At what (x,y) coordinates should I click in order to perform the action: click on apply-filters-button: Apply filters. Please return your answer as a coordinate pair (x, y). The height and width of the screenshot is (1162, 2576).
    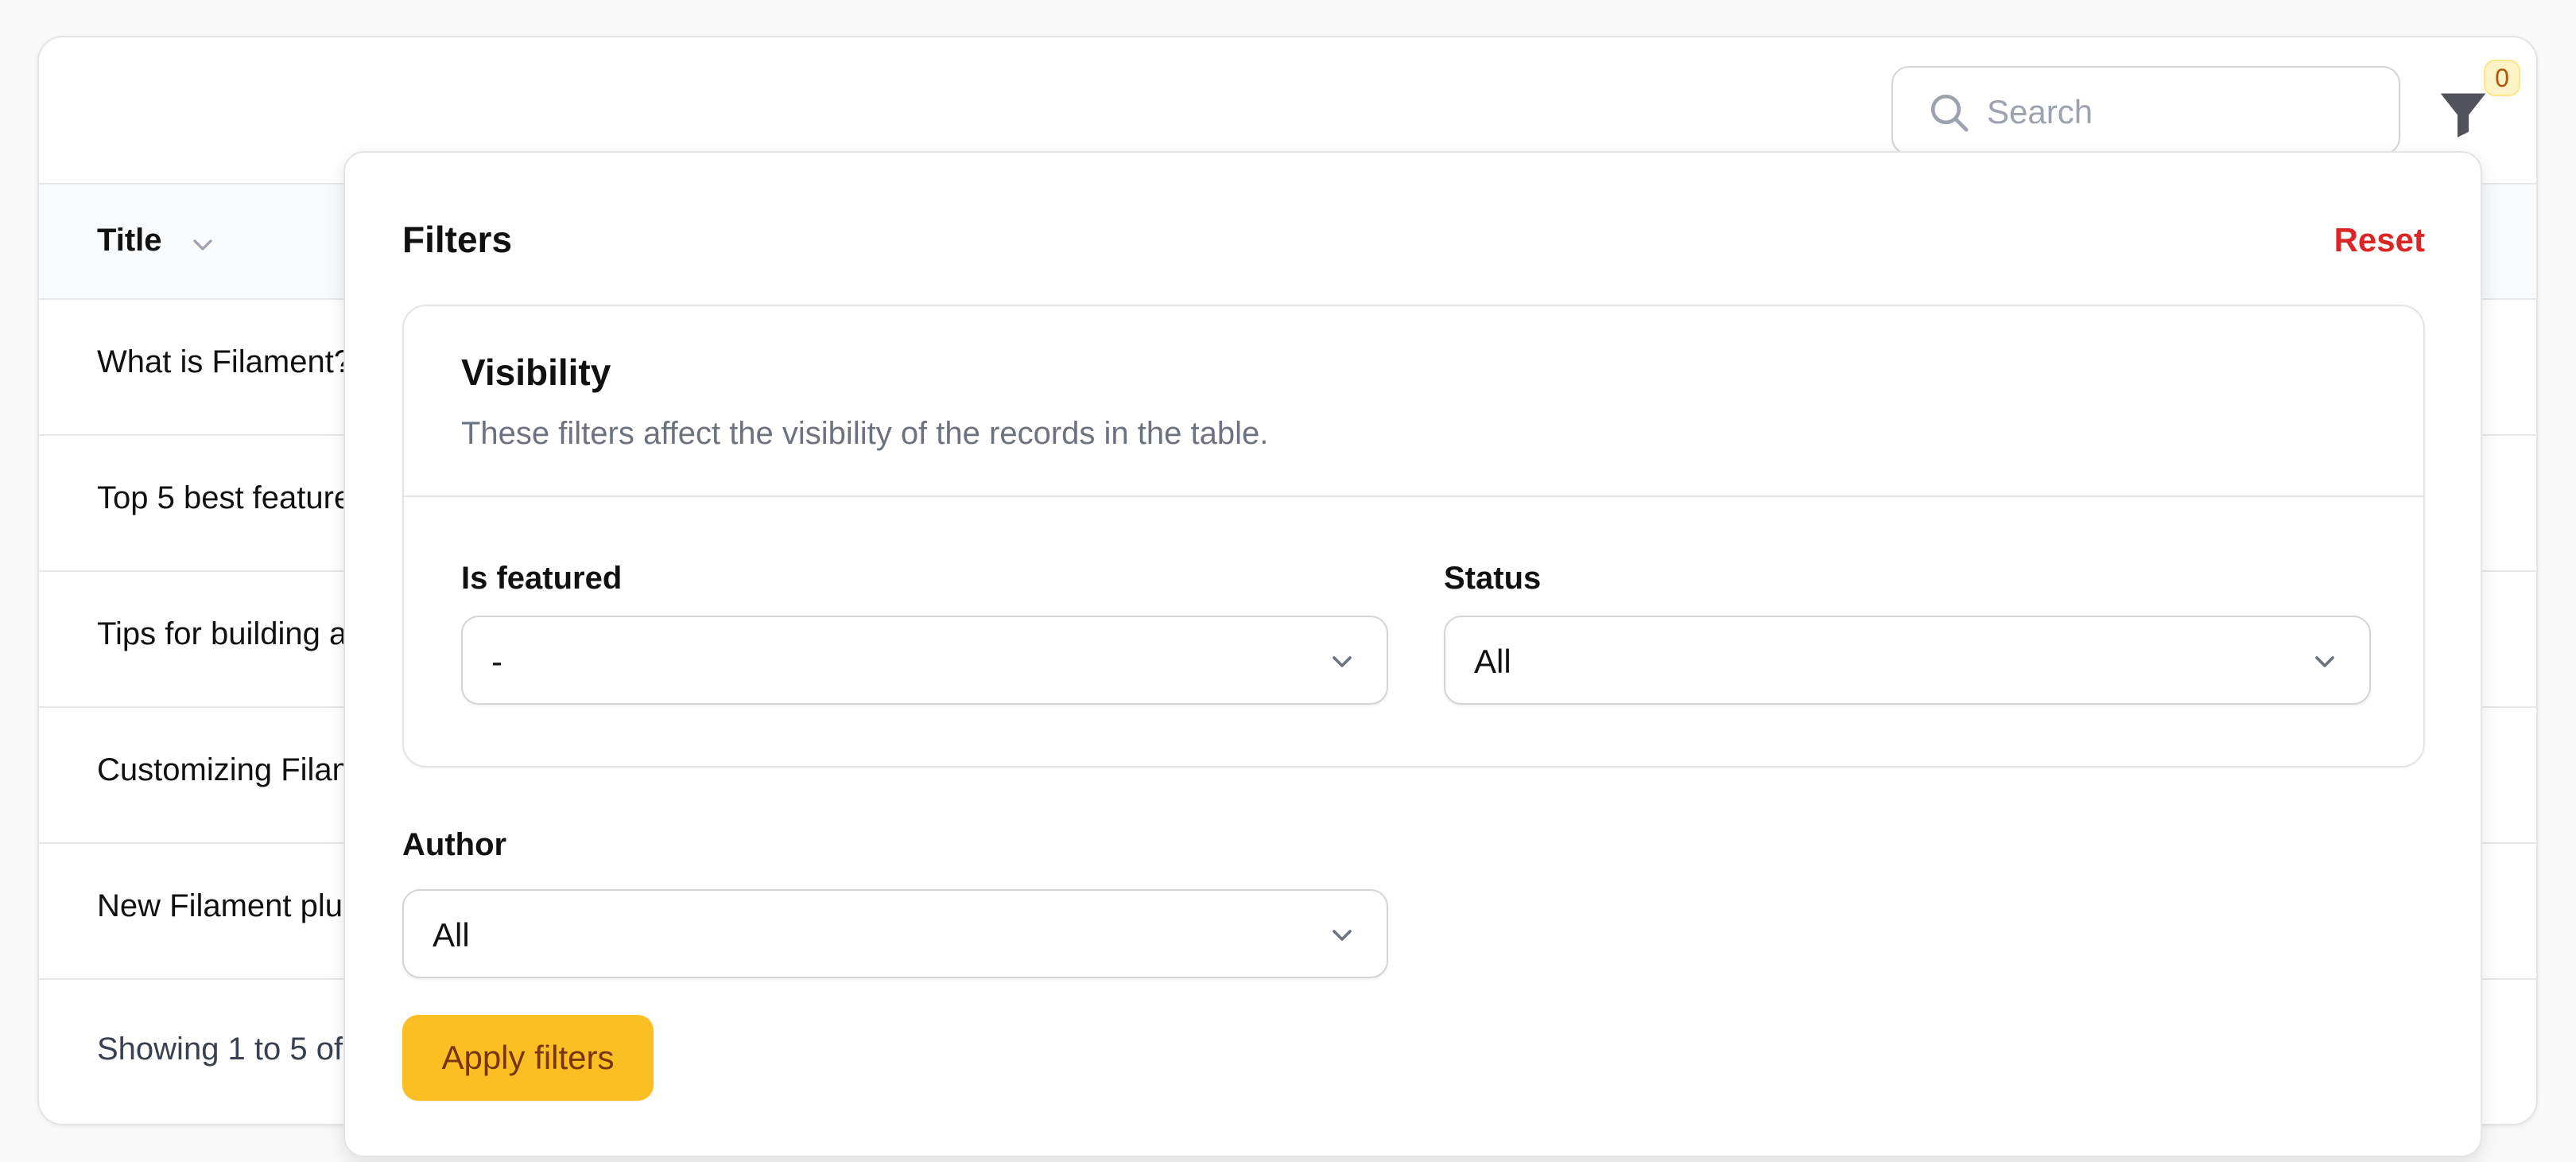
    Looking at the image, I should click on (528, 1058).